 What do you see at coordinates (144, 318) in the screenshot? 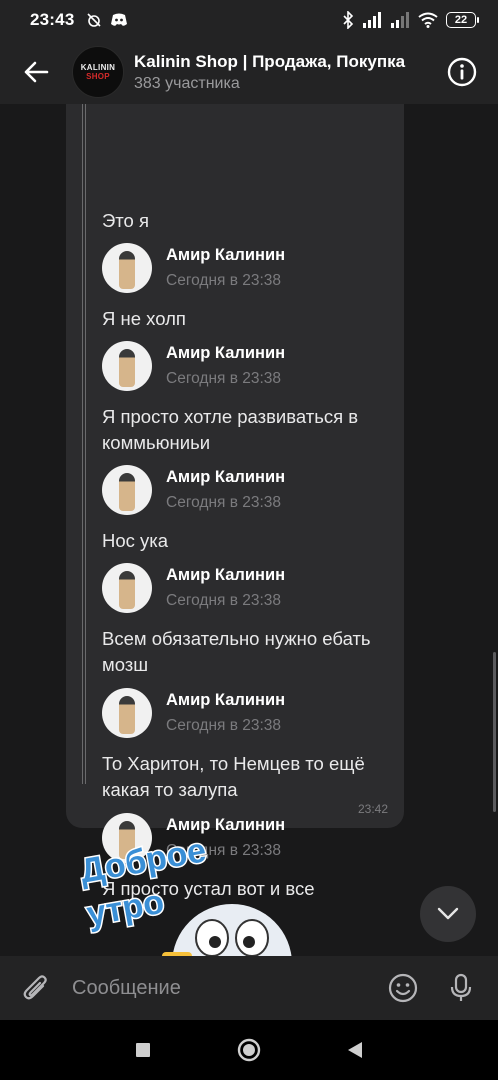
I see `message-text: Я не холп` at bounding box center [144, 318].